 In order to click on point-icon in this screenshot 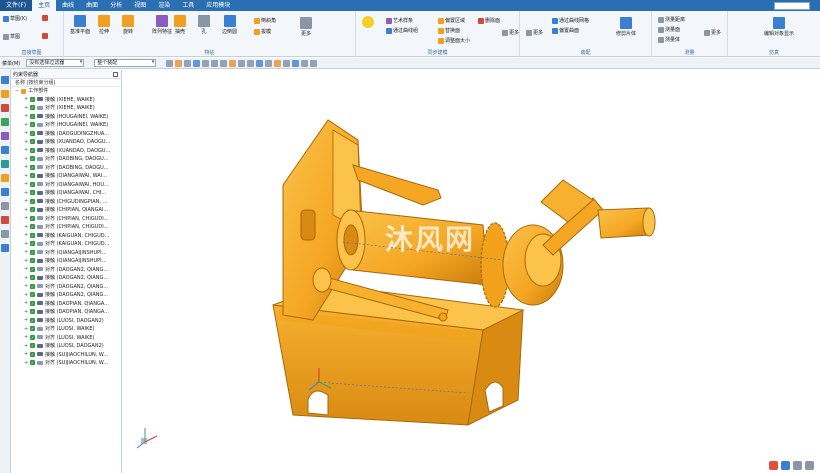, I will do `click(215, 63)`.